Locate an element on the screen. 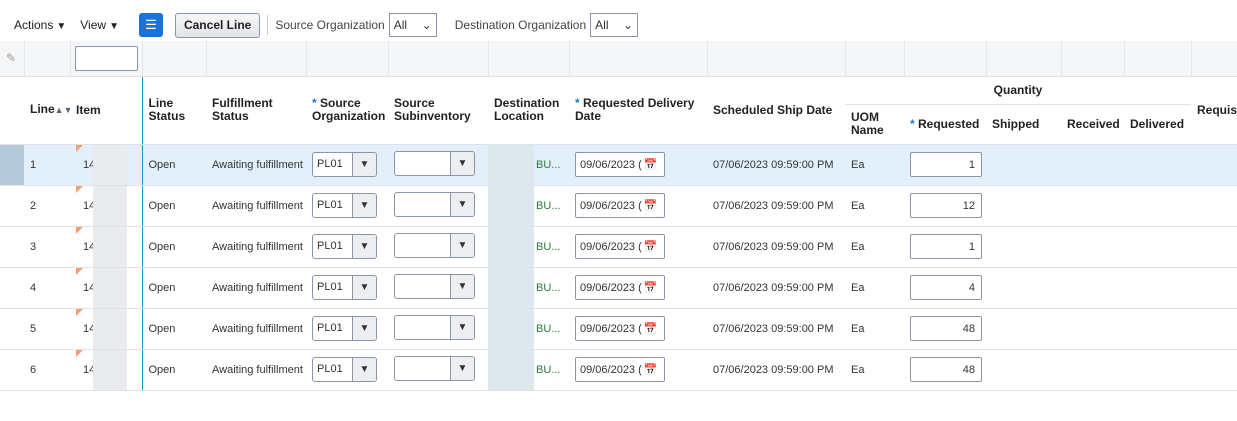  redacted-item is located at coordinates (110, 246).